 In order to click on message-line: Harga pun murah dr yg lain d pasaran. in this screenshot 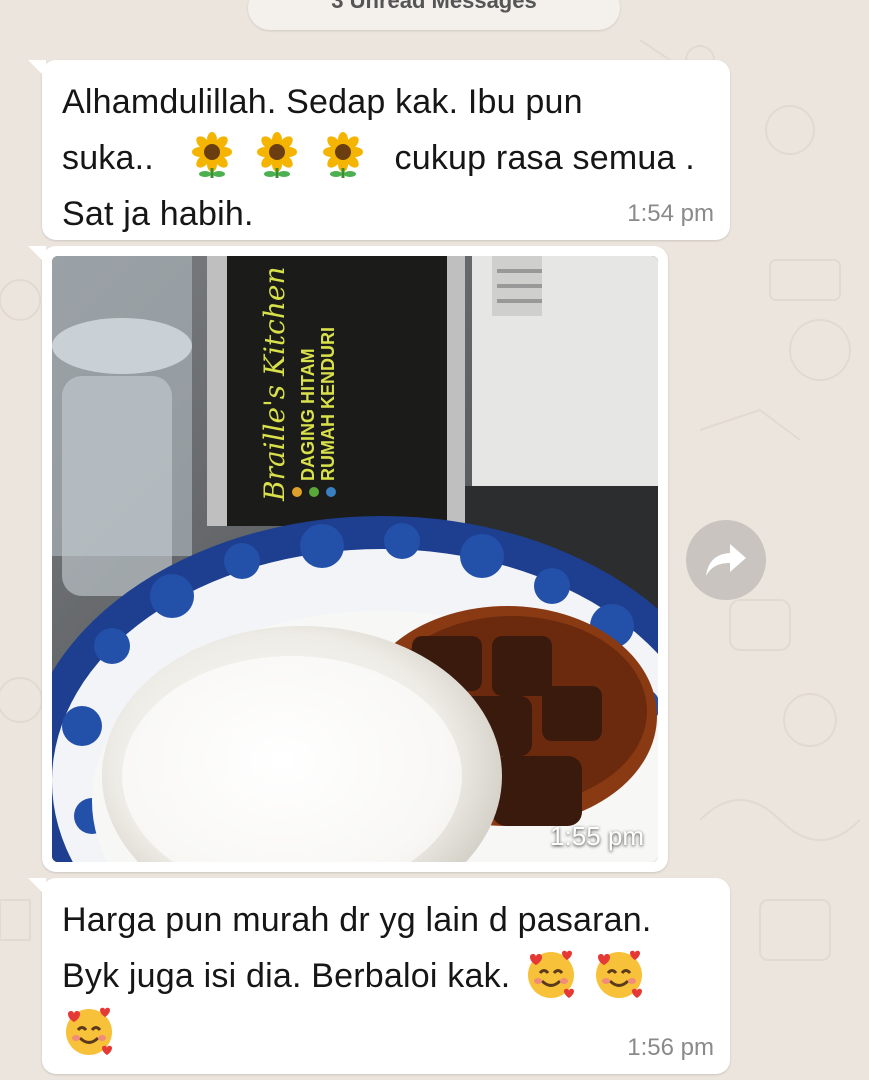, I will do `click(357, 920)`.